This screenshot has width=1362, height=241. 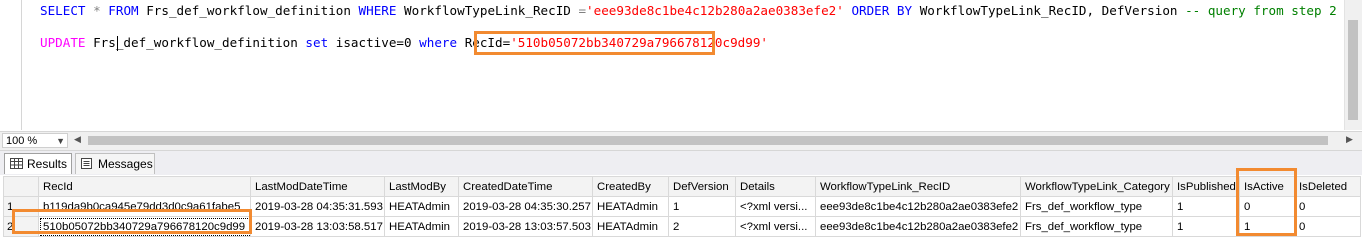 What do you see at coordinates (132, 221) in the screenshot?
I see `highlight-box-recid-cell` at bounding box center [132, 221].